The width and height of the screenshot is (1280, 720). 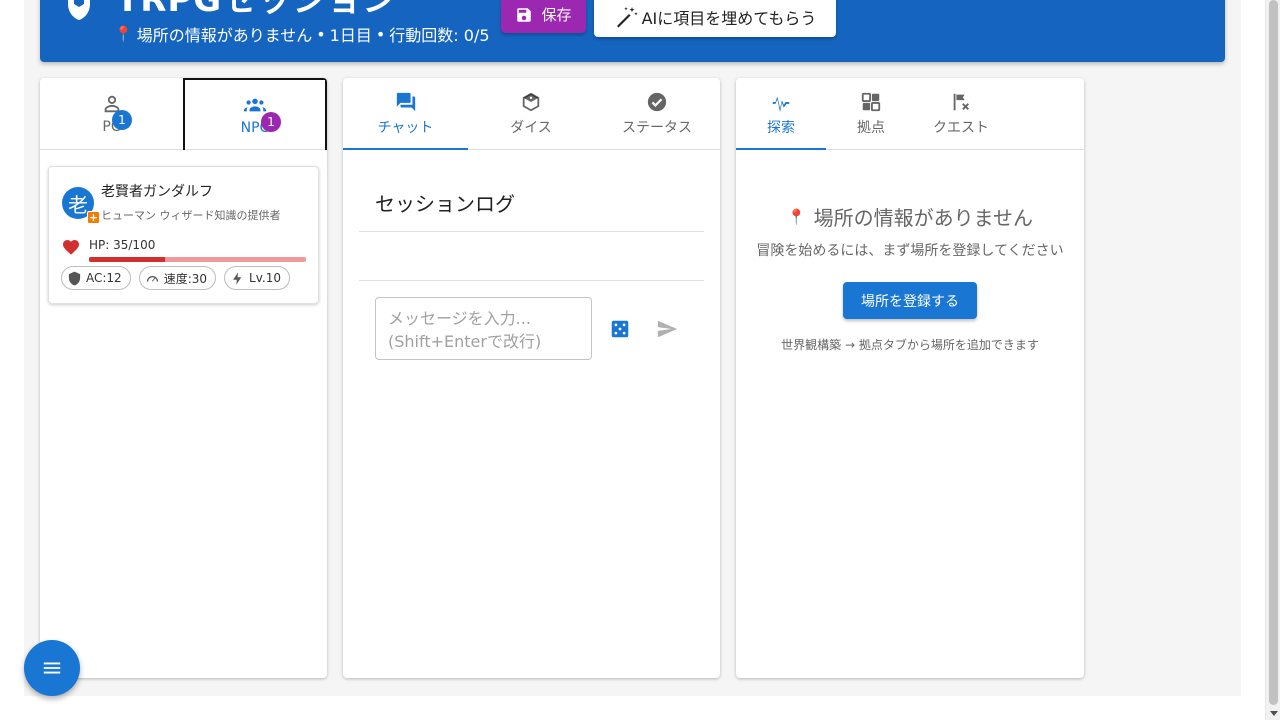 I want to click on lightning-icon, so click(x=237, y=278).